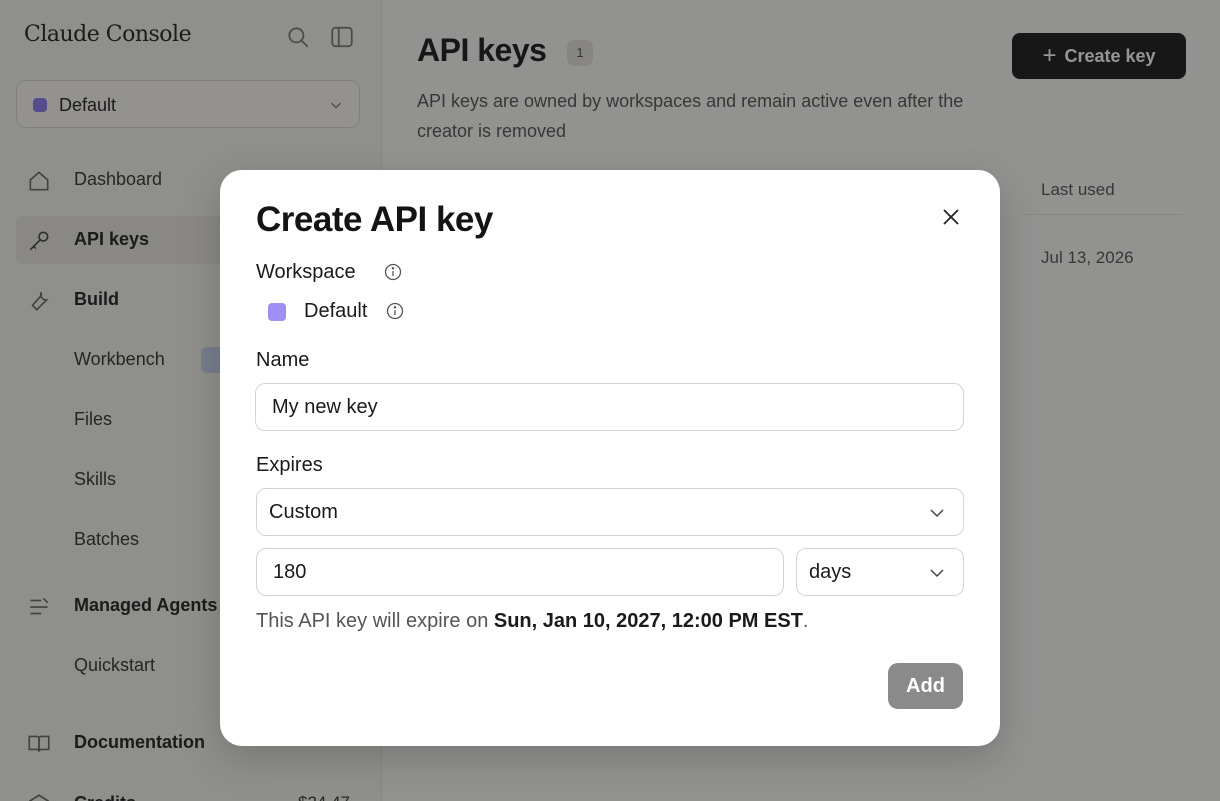 The width and height of the screenshot is (1220, 801). I want to click on close-icon, so click(951, 217).